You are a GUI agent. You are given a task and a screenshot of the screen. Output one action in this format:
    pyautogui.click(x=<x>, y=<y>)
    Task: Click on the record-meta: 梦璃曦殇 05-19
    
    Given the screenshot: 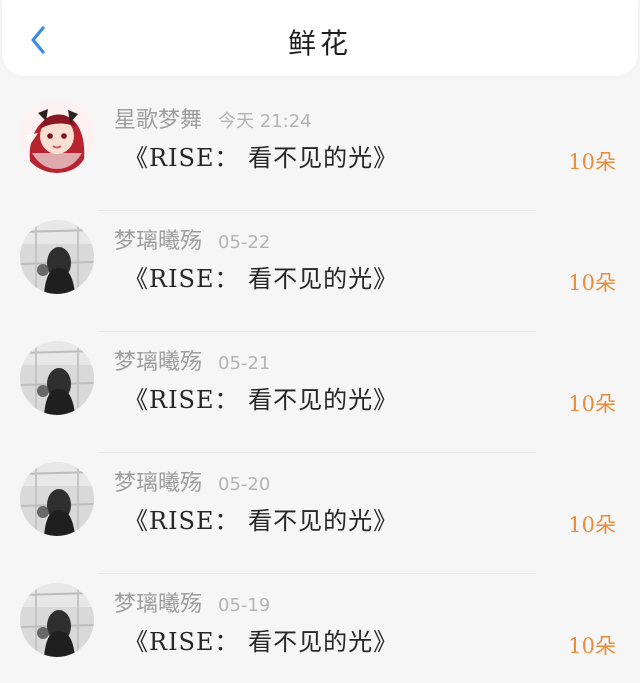 What is the action you would take?
    pyautogui.click(x=192, y=601)
    